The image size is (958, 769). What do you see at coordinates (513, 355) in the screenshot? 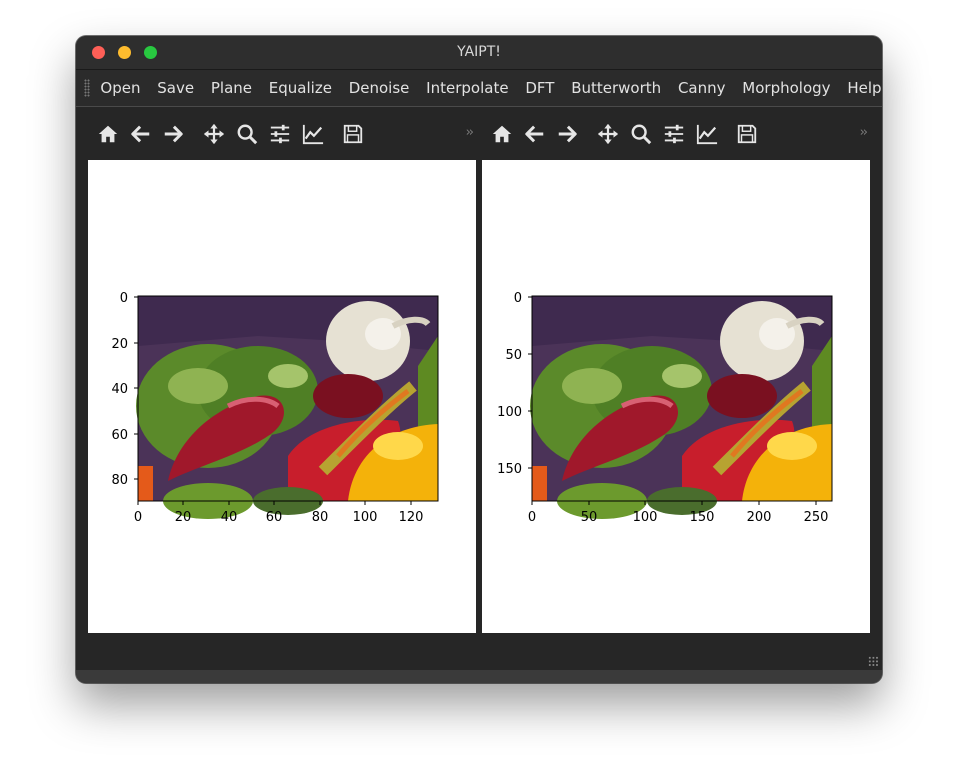
I see `y-tick-label: 50` at bounding box center [513, 355].